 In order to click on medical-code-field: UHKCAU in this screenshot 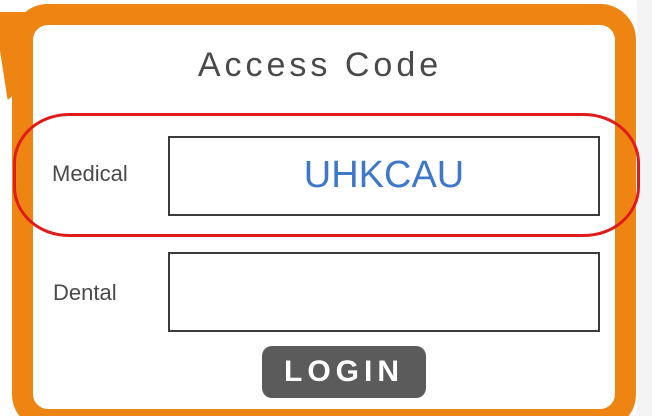, I will do `click(384, 176)`.